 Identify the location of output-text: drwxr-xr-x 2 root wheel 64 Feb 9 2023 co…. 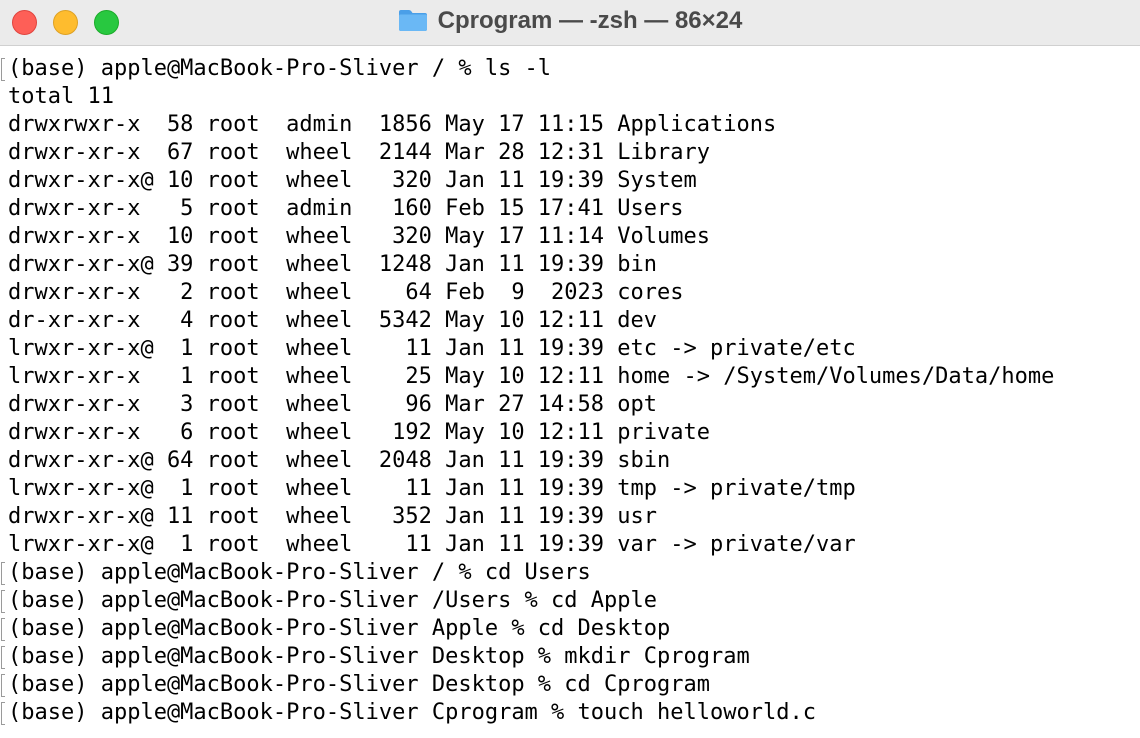
(346, 292).